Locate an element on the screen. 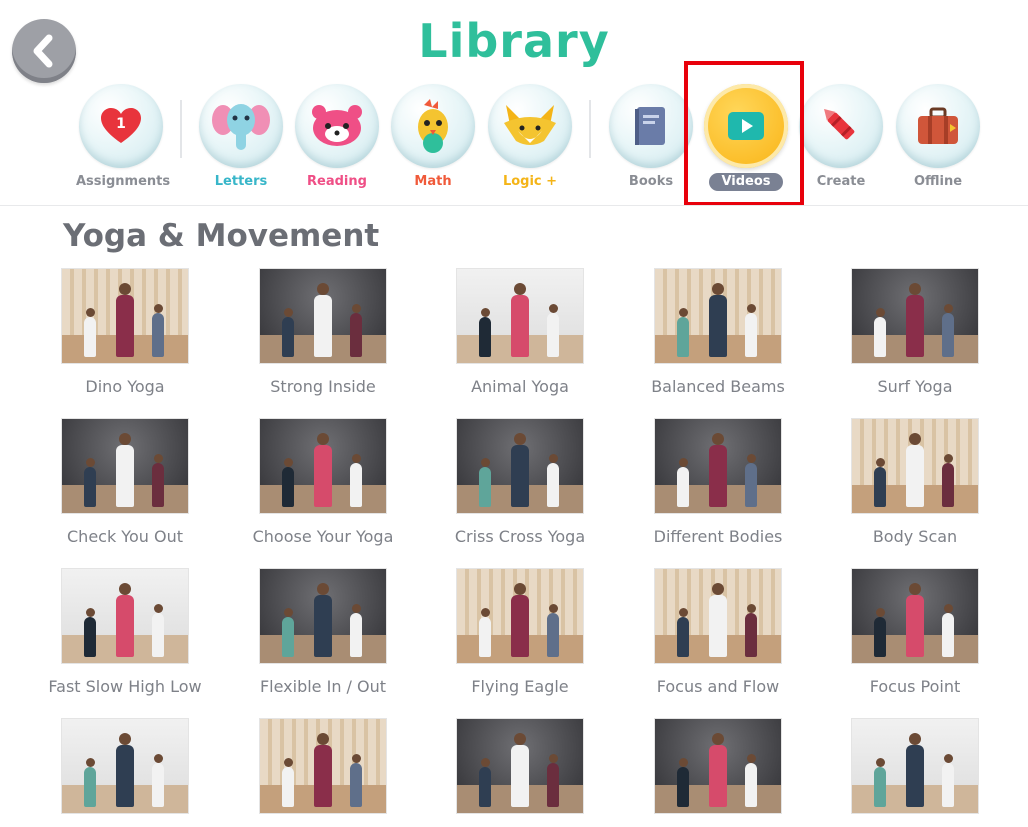 This screenshot has height=827, width=1028. nav-label-math: Math is located at coordinates (433, 181).